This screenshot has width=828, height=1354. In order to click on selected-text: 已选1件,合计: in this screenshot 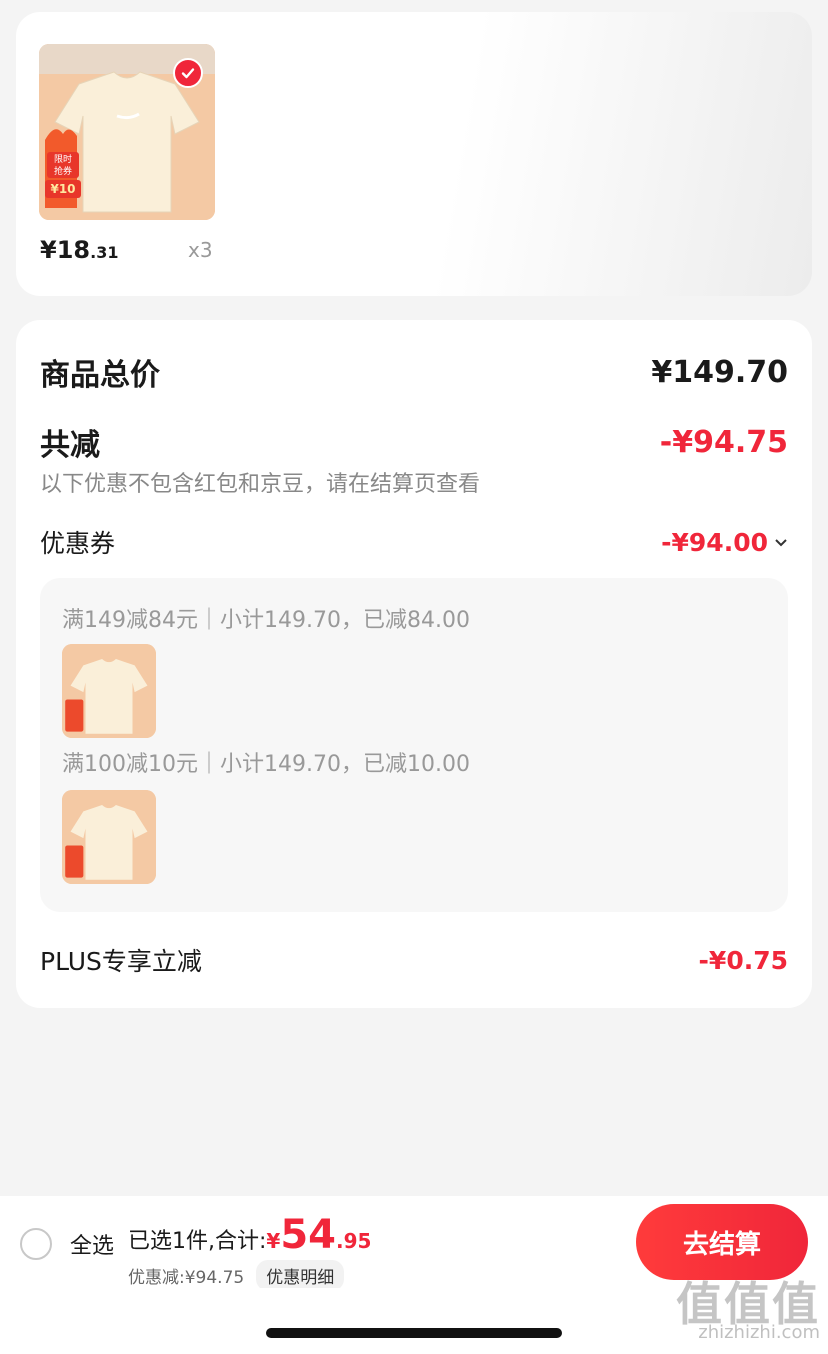, I will do `click(197, 1241)`.